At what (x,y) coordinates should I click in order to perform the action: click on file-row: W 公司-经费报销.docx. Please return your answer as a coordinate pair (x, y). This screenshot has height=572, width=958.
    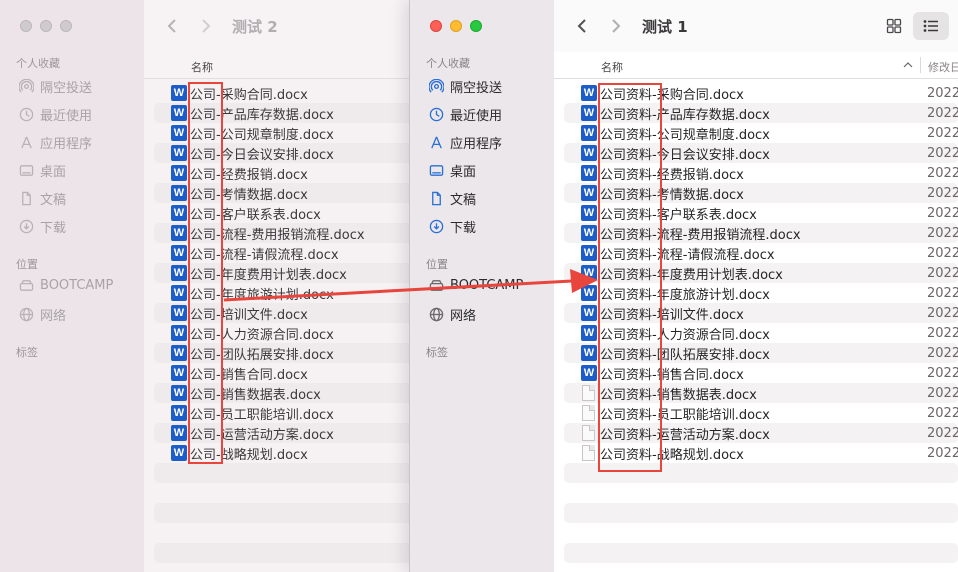
    Looking at the image, I should click on (287, 173).